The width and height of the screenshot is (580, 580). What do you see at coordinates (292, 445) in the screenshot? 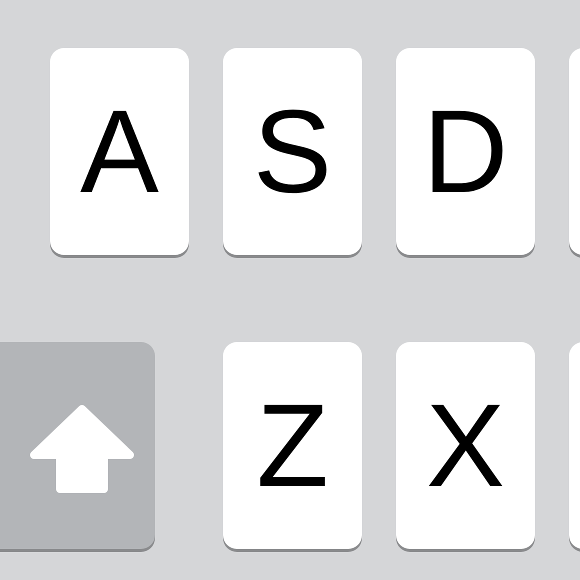
I see `letter-key: Z` at bounding box center [292, 445].